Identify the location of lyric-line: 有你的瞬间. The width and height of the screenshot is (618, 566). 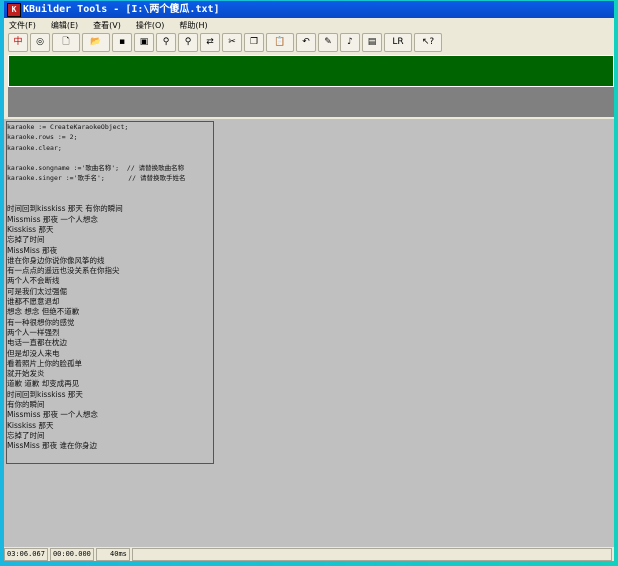
(26, 405).